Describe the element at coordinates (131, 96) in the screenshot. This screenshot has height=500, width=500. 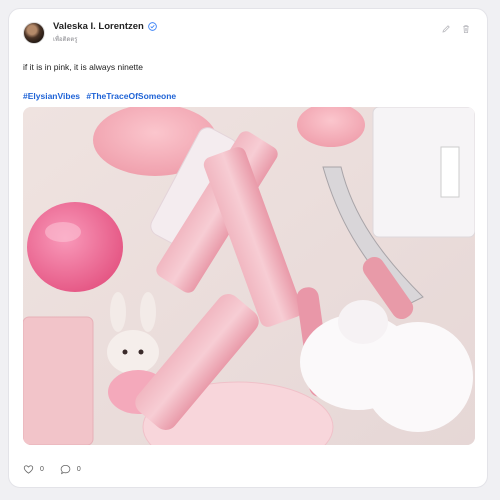
I see `hashtag-thetraceofsomeone: #TheTraceOfSomeone` at that location.